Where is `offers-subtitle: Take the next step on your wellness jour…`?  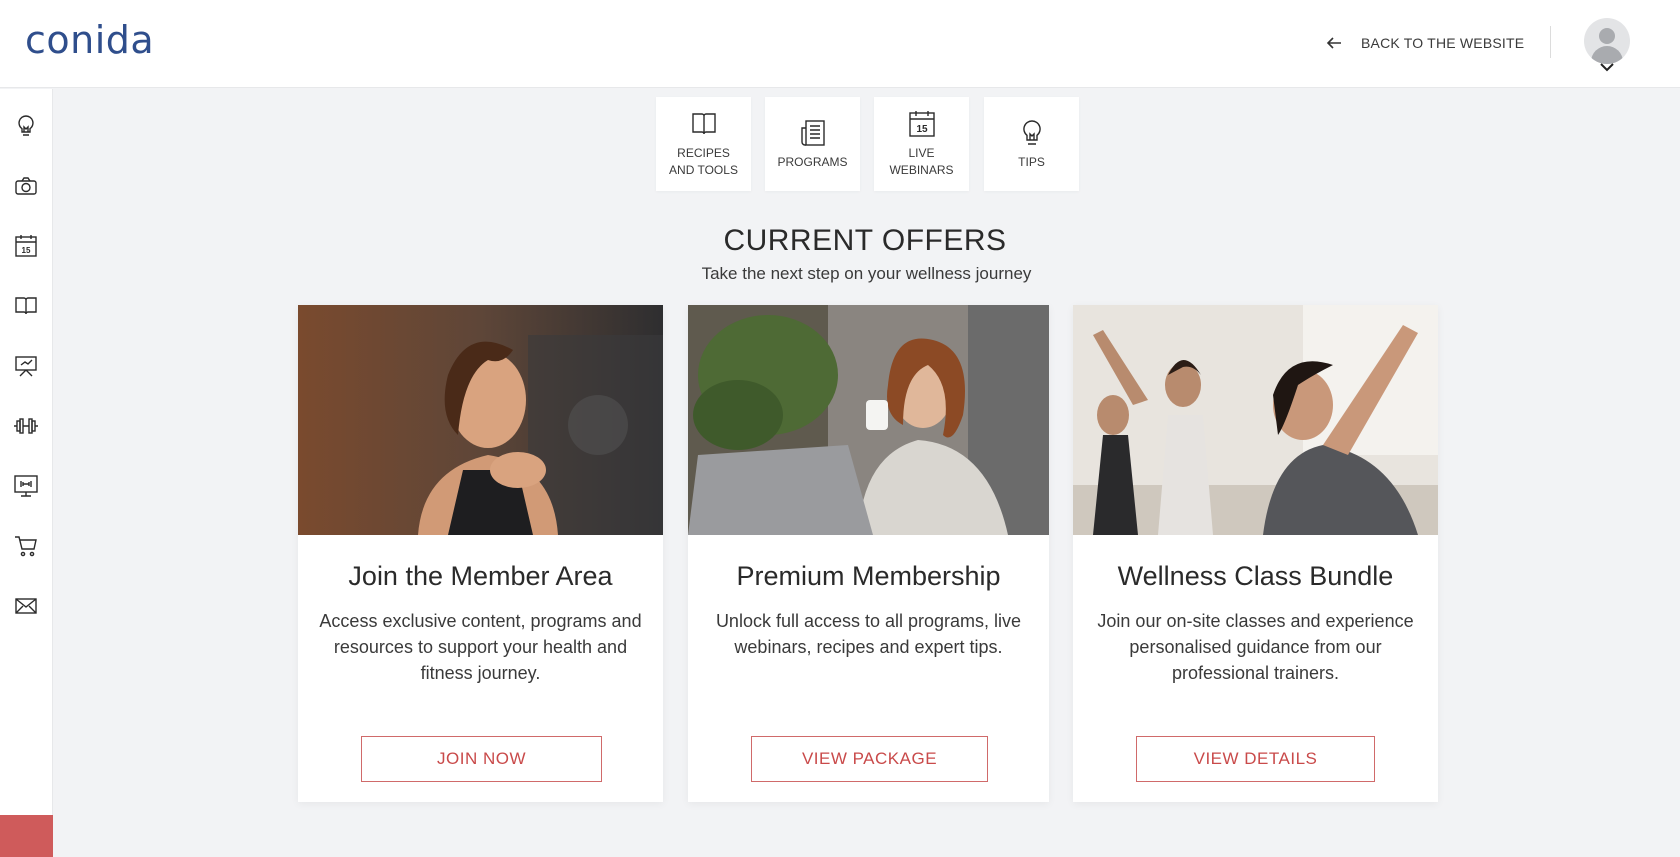 offers-subtitle: Take the next step on your wellness jour… is located at coordinates (866, 273).